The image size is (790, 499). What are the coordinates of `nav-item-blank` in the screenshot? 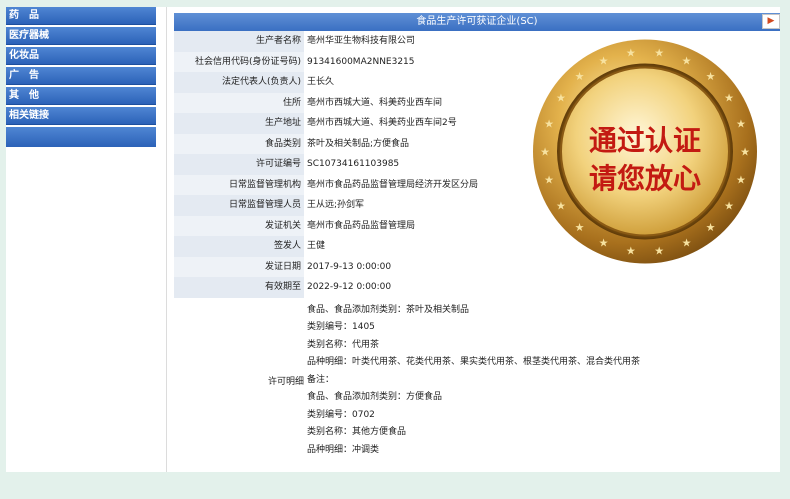 It's located at (81, 137).